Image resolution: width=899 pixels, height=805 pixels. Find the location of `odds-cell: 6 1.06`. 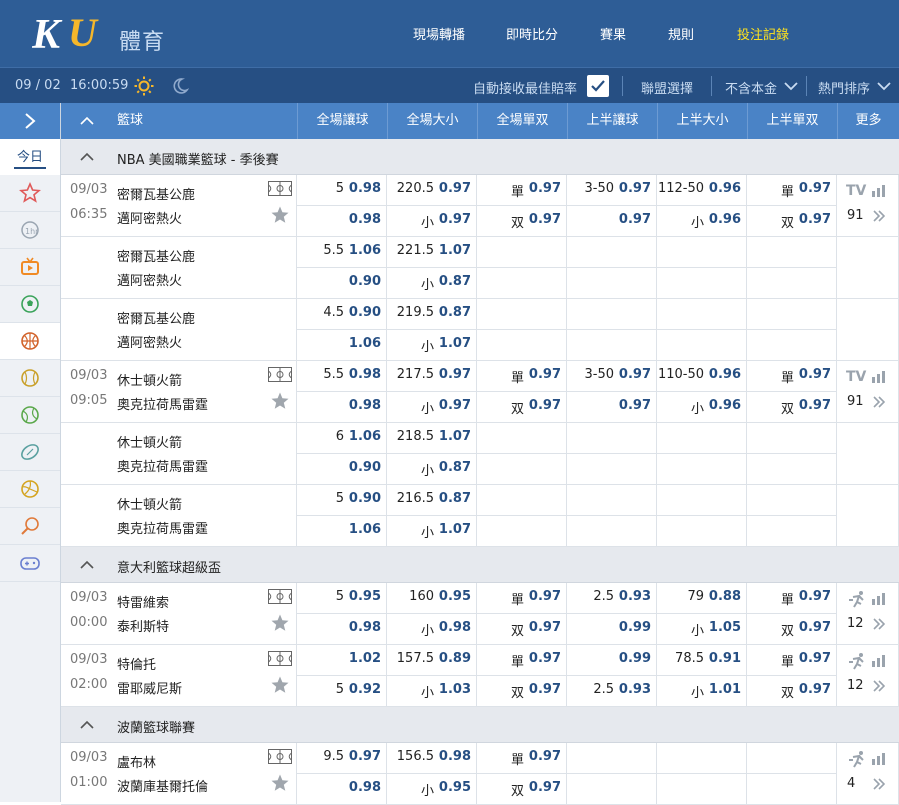

odds-cell: 6 1.06 is located at coordinates (342, 438).